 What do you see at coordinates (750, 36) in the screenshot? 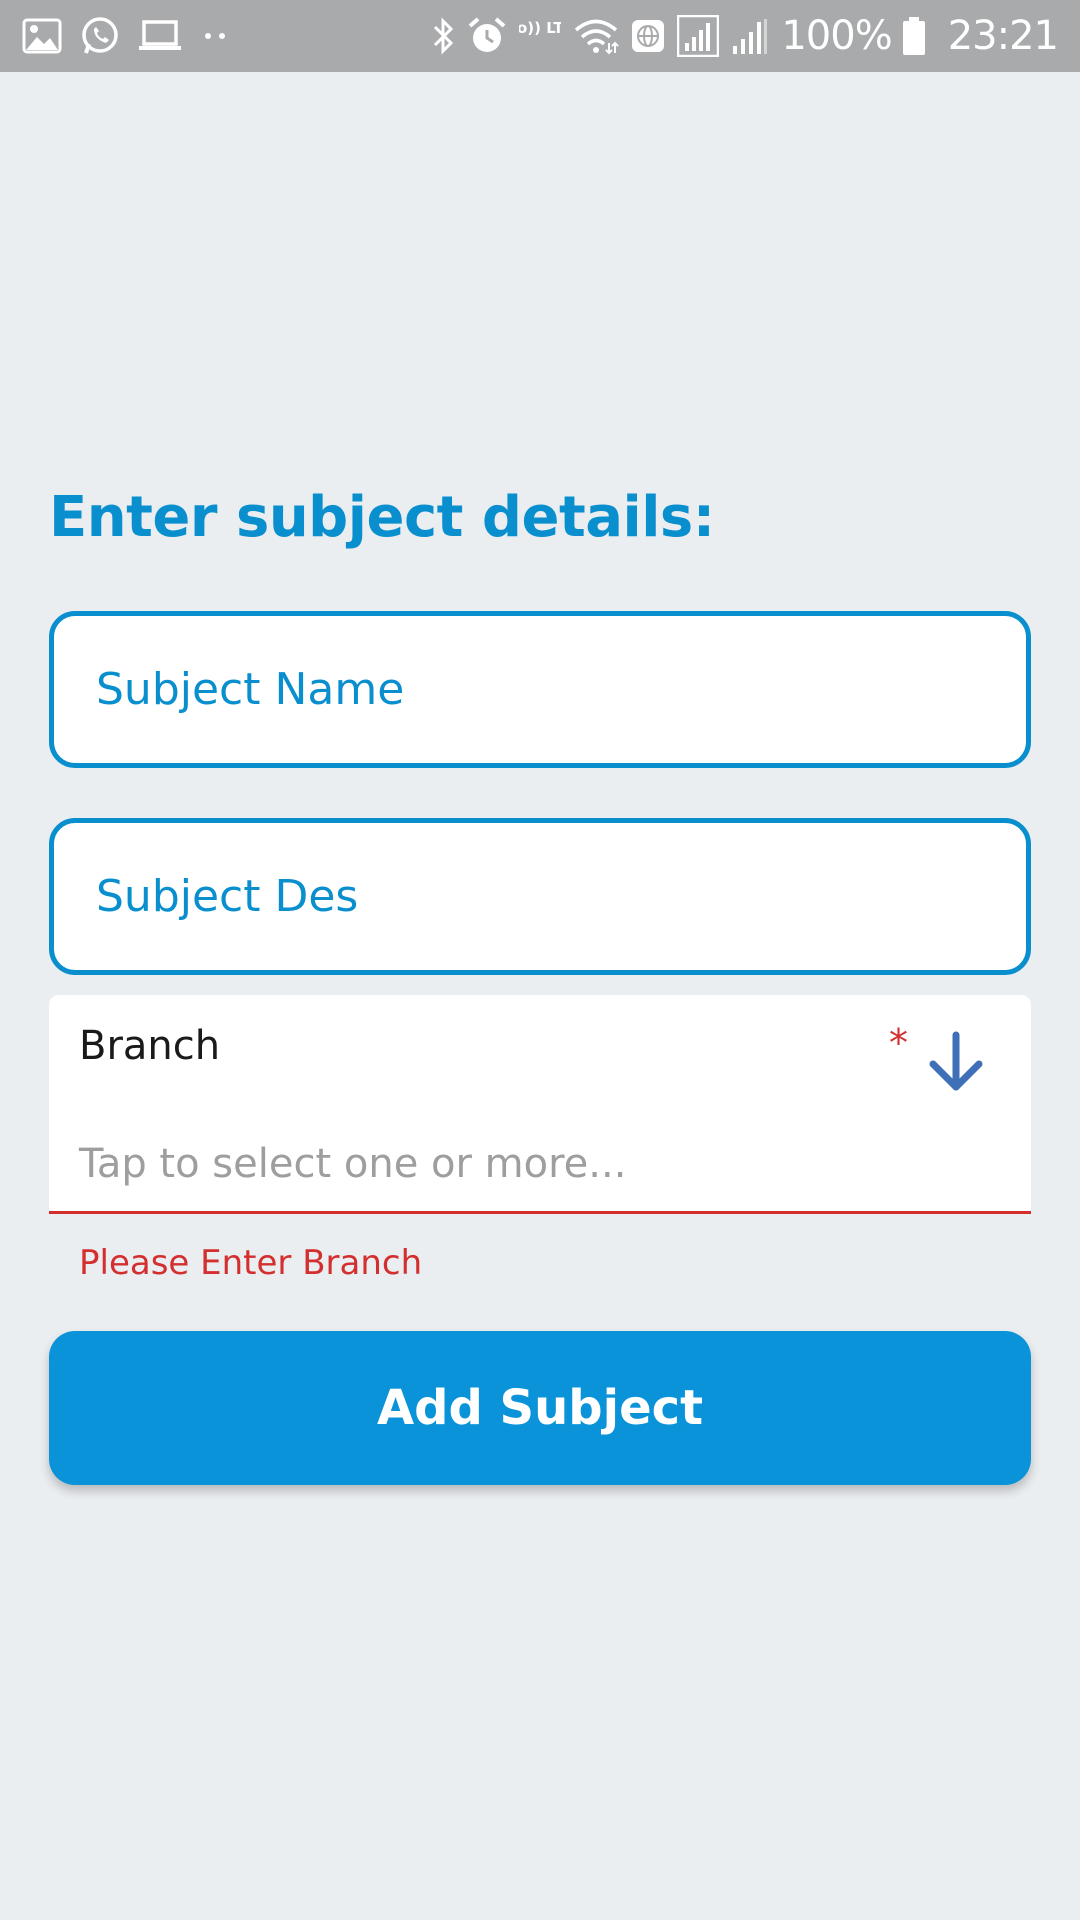
I see `signal-2-icon` at bounding box center [750, 36].